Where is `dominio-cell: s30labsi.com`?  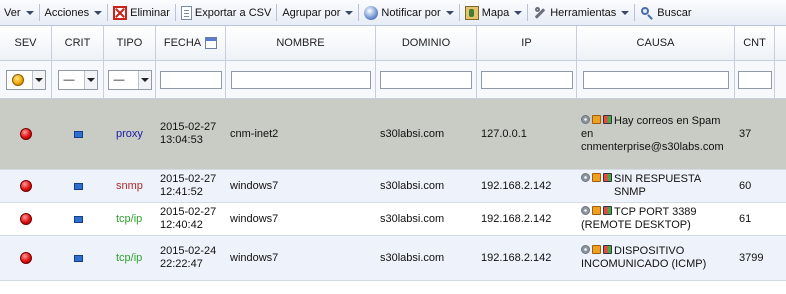
dominio-cell: s30labsi.com is located at coordinates (426, 134).